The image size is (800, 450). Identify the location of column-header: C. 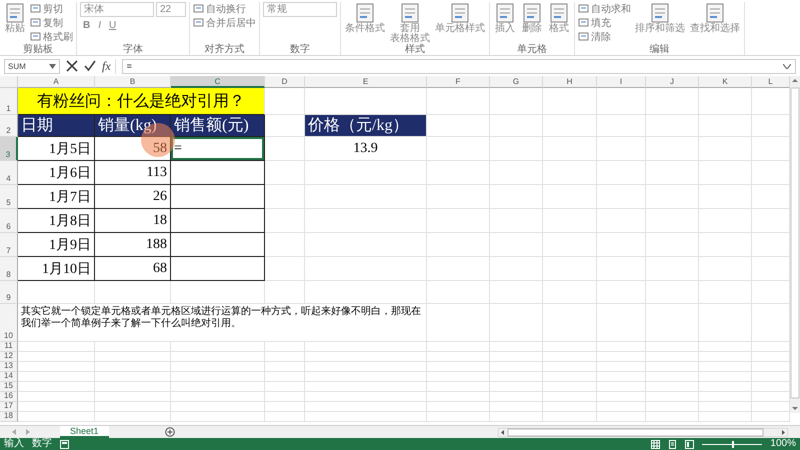
(218, 82).